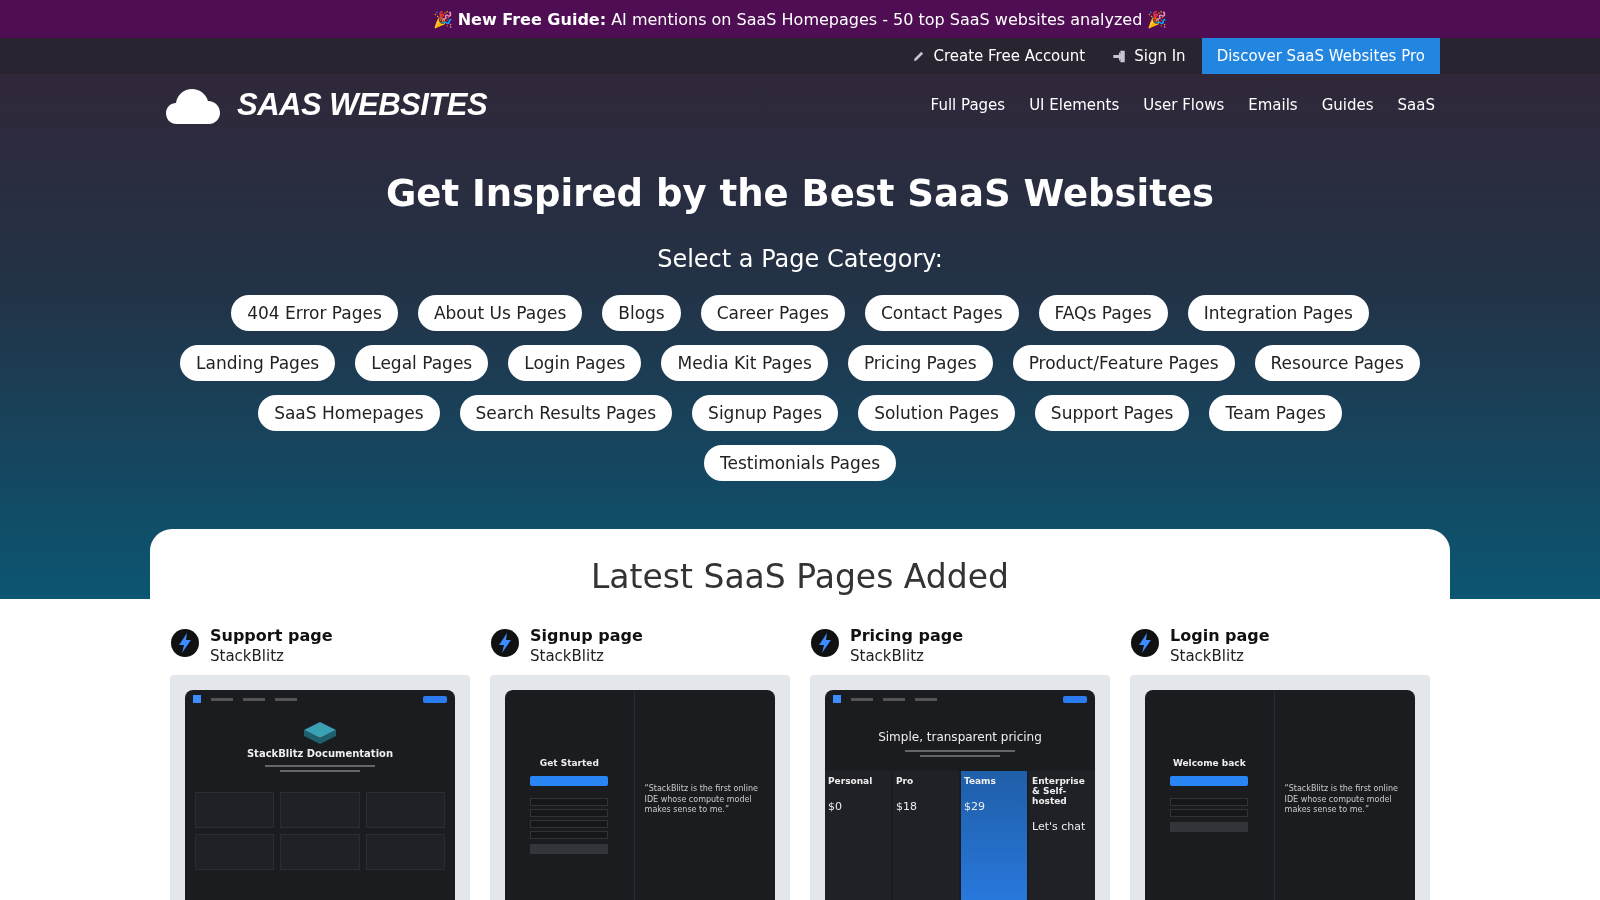 The image size is (1600, 900). Describe the element at coordinates (258, 363) in the screenshot. I see `category-button: Landing Pages` at that location.